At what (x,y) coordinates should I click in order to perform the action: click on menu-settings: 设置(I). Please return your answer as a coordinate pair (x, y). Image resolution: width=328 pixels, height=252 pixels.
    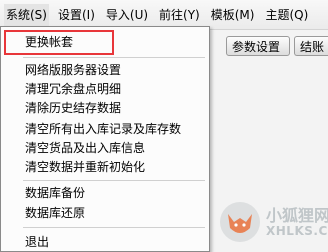
    Looking at the image, I should click on (76, 15).